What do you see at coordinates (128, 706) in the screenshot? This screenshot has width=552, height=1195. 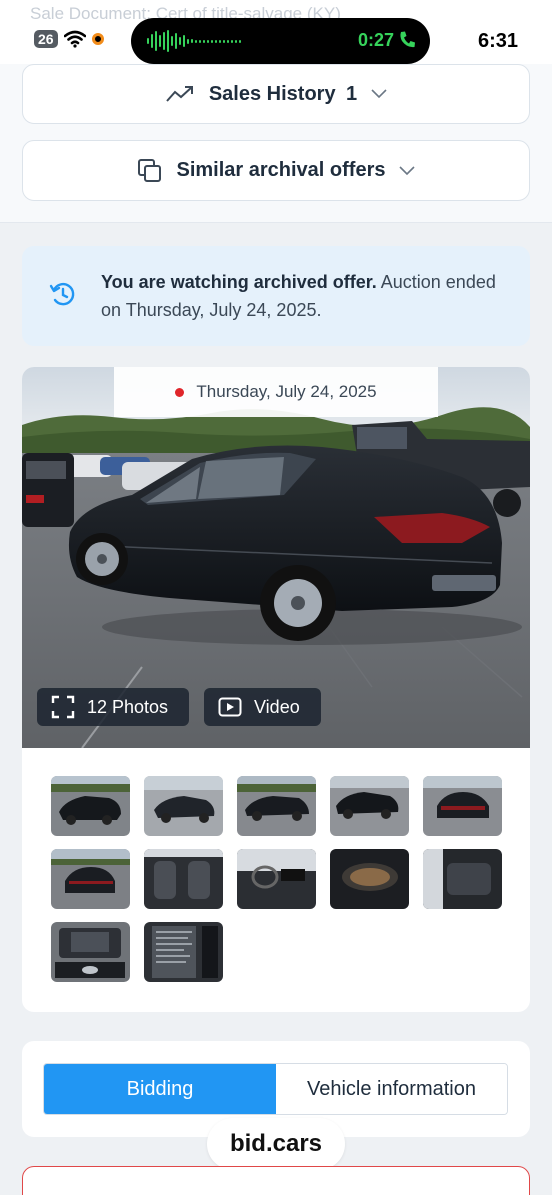 I see `photos-count-label: 12 Photos` at bounding box center [128, 706].